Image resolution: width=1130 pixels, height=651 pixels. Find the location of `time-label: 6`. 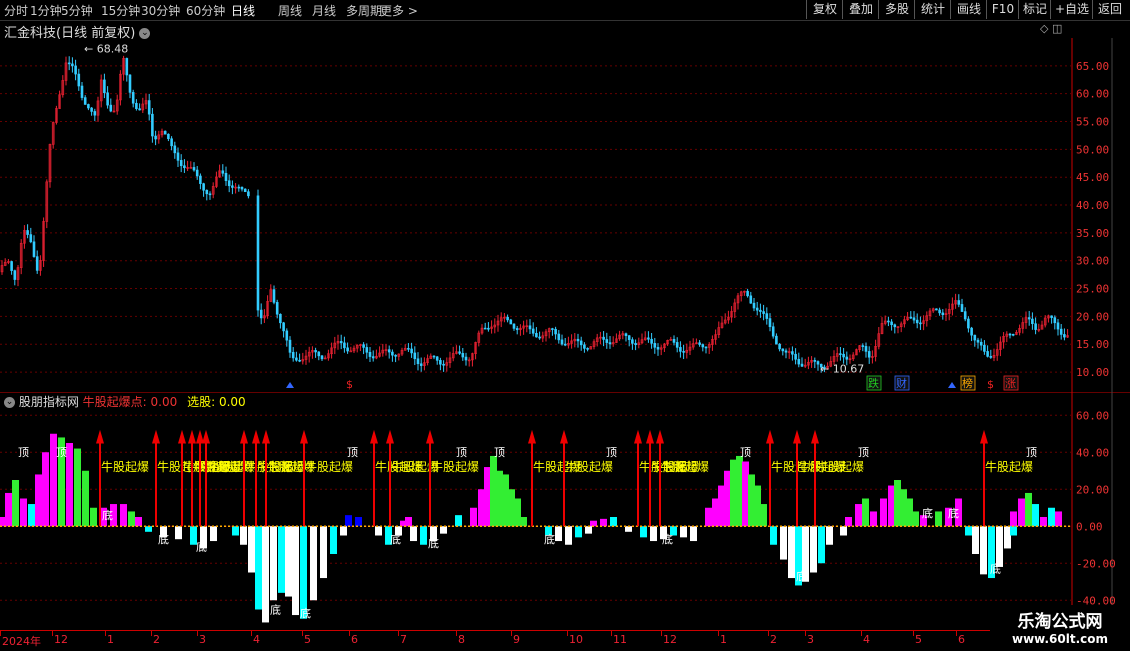

time-label: 6 is located at coordinates (354, 639).